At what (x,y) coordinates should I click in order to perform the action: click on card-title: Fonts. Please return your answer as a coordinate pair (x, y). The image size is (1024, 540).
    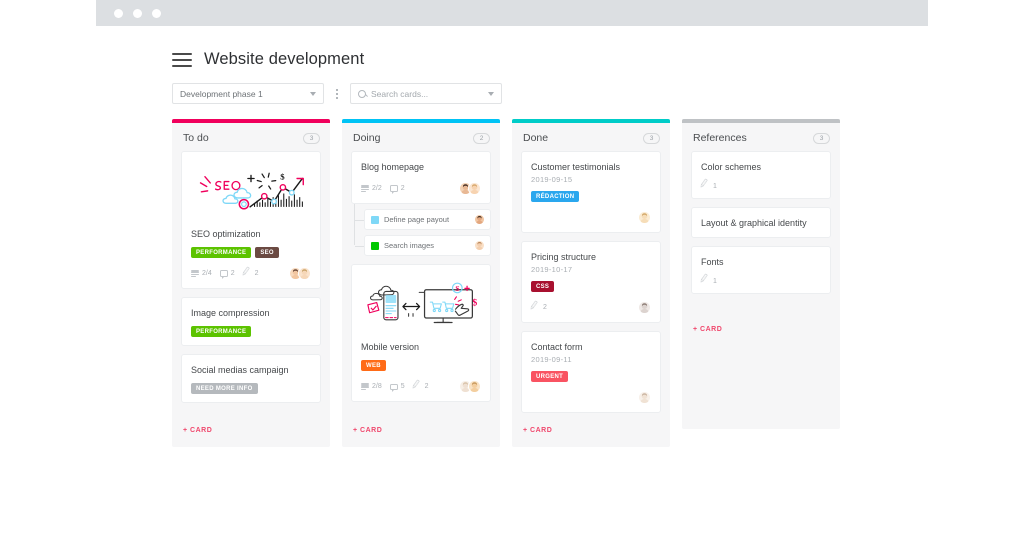
    Looking at the image, I should click on (712, 262).